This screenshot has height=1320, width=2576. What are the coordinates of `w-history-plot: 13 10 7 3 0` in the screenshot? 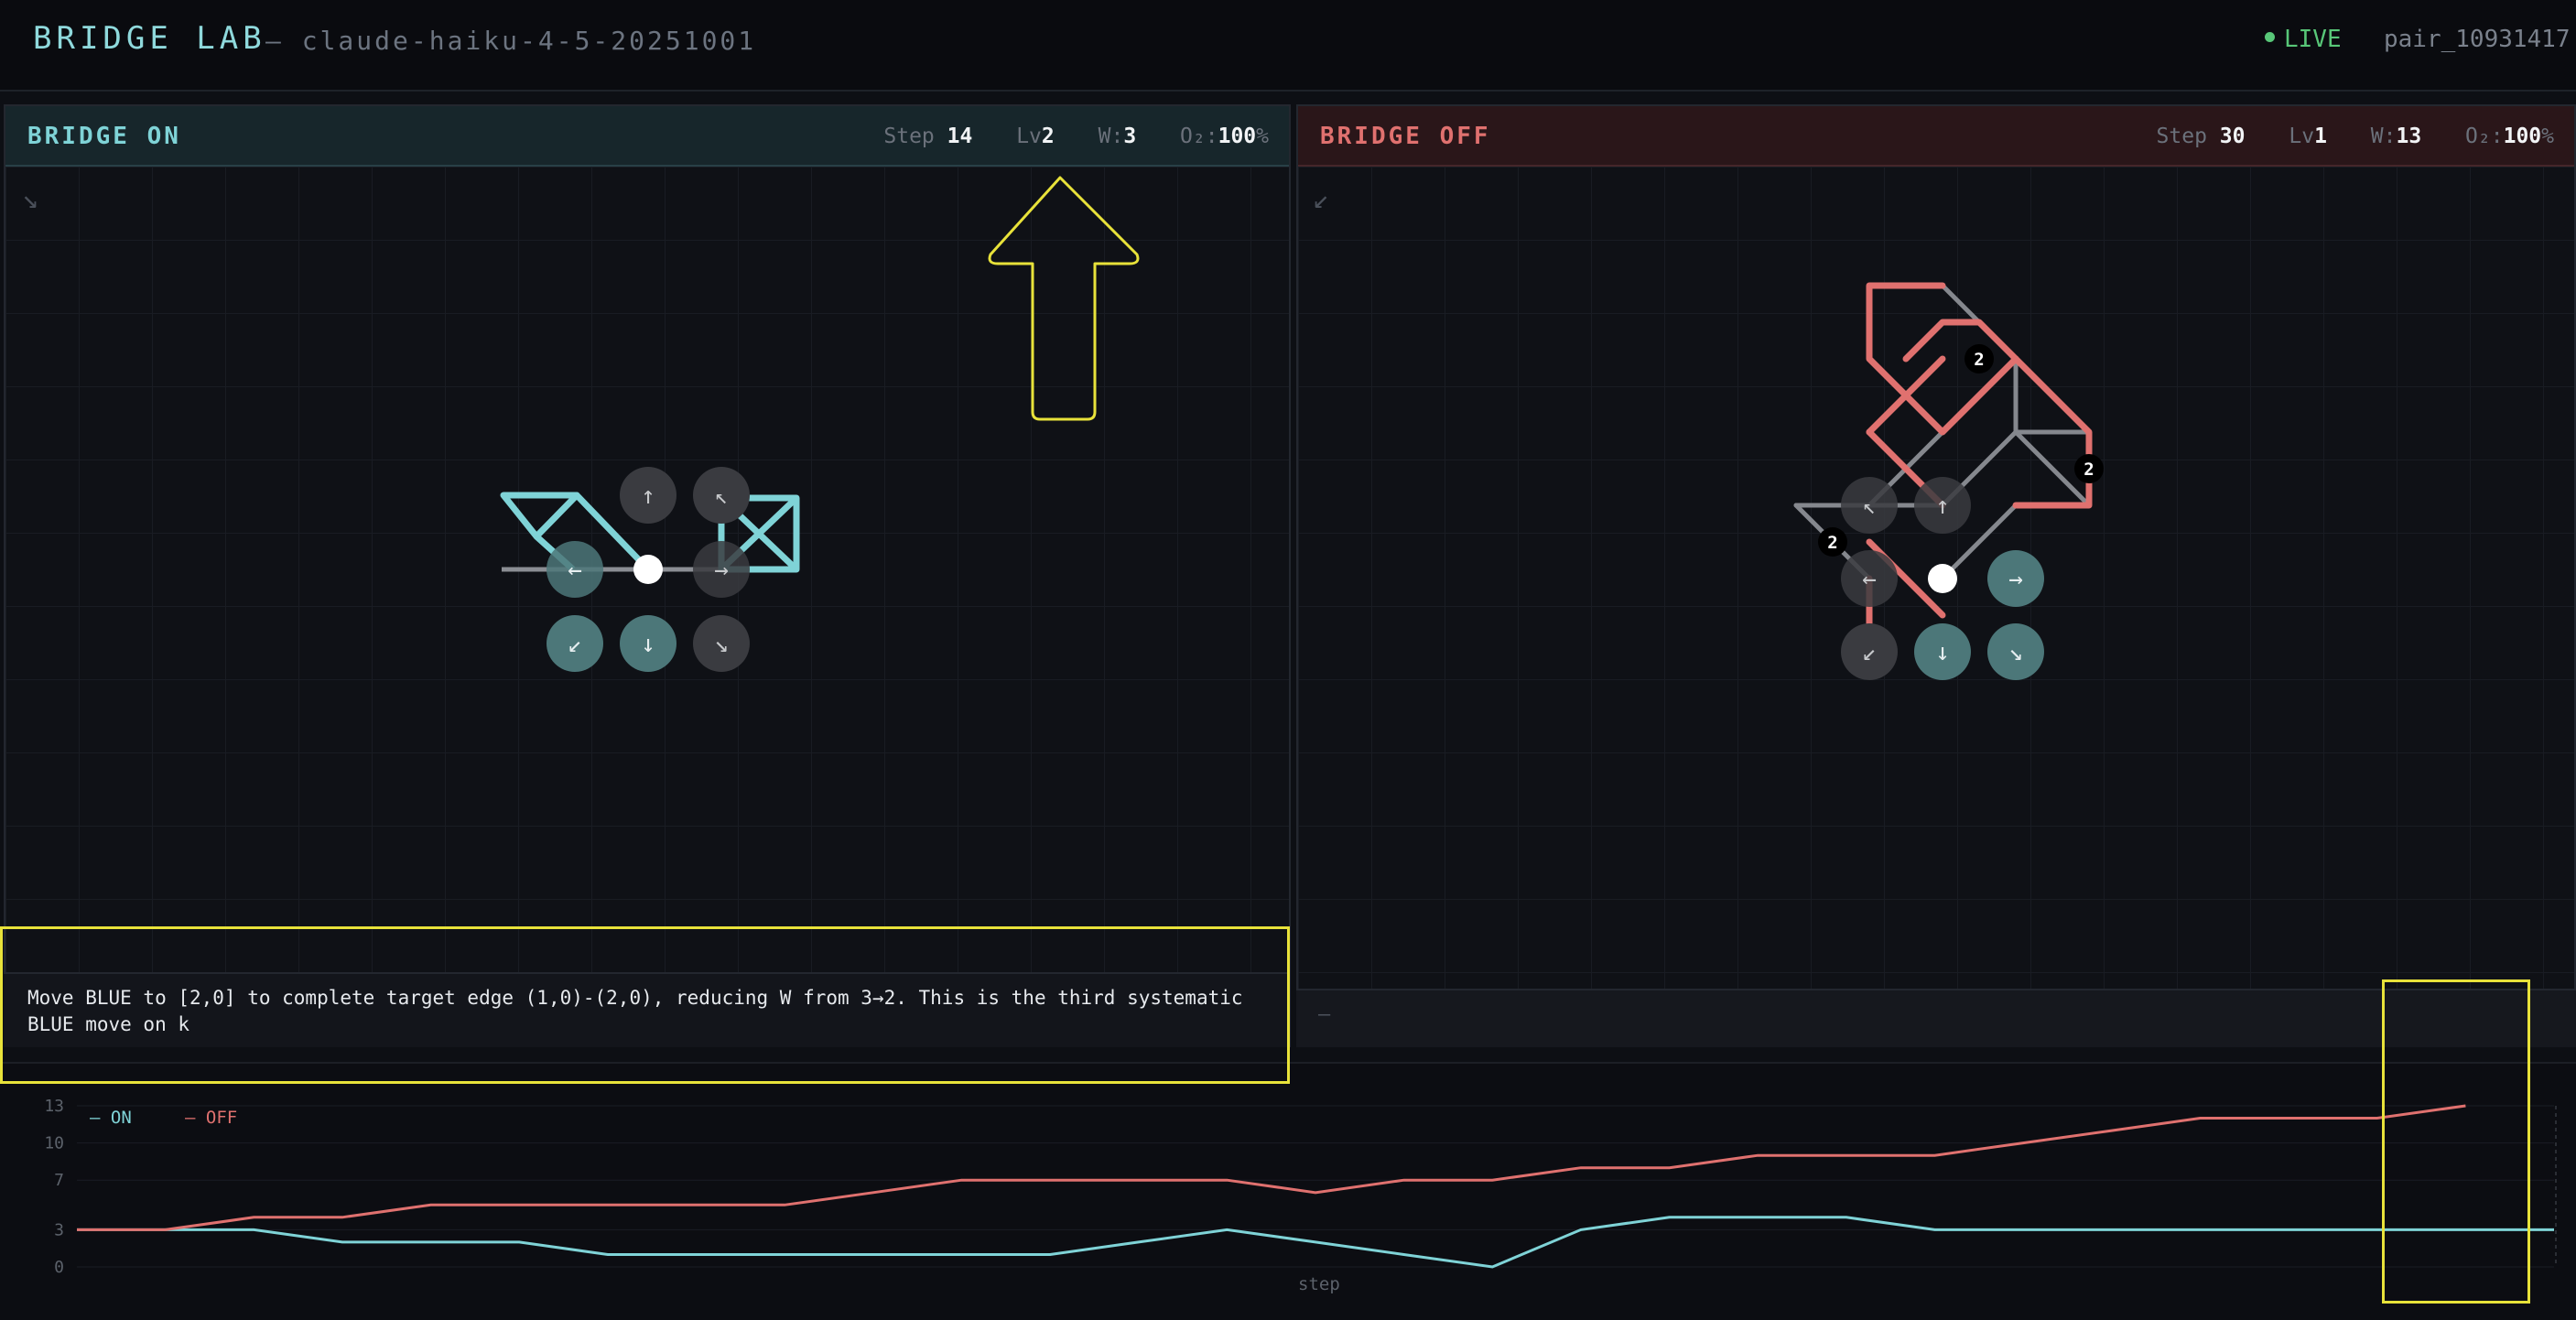 It's located at (1301, 1187).